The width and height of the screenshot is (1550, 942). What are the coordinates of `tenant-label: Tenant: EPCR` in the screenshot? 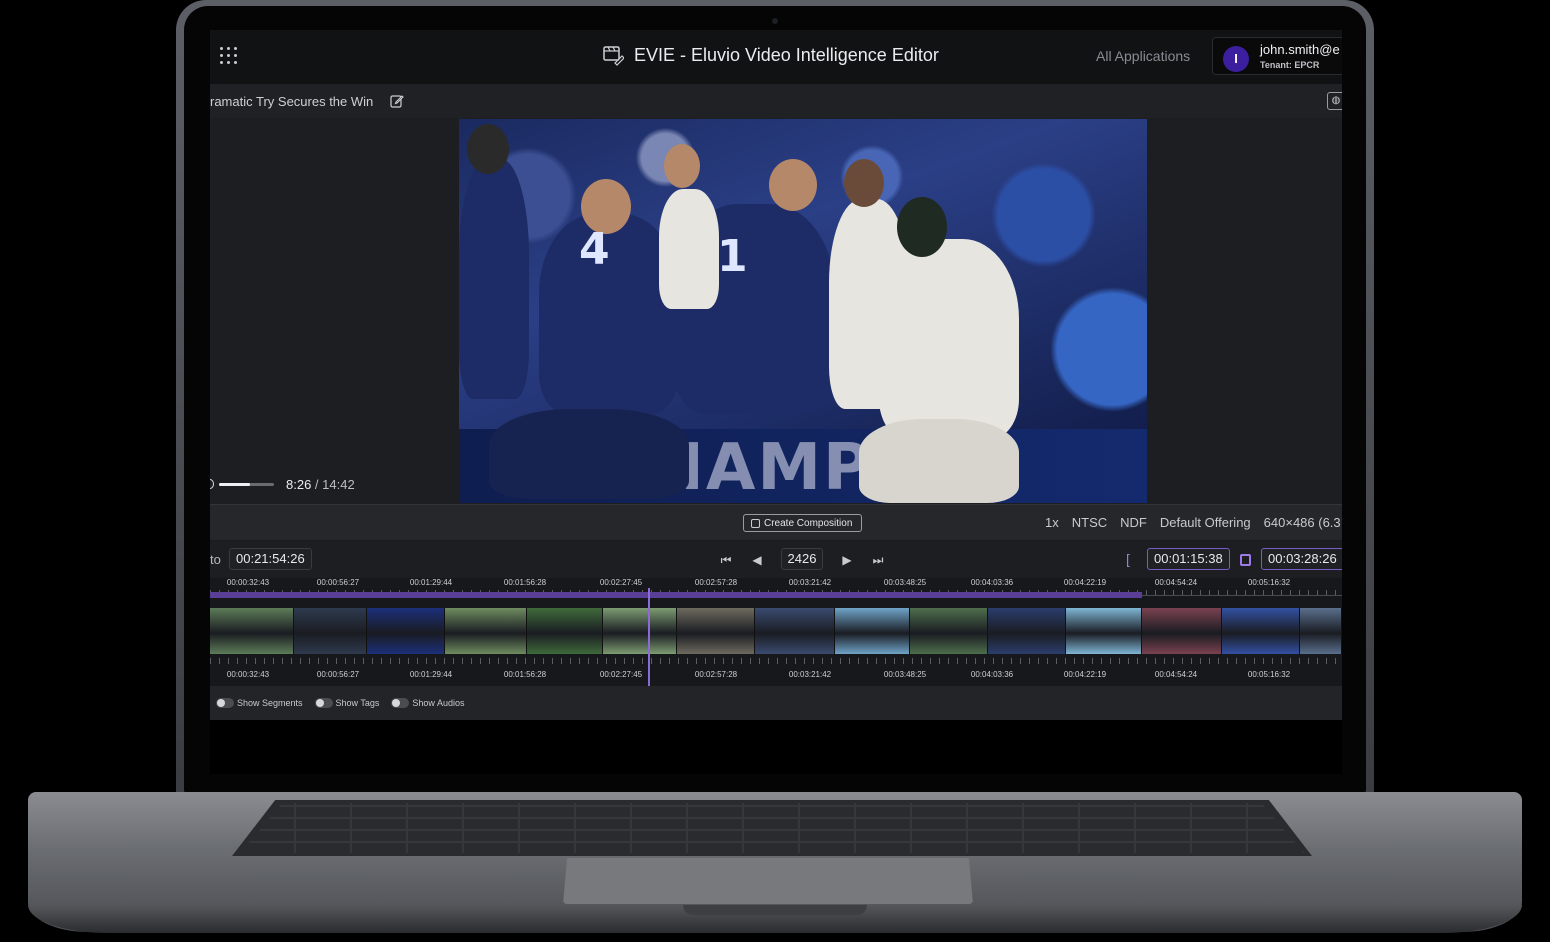 It's located at (1290, 65).